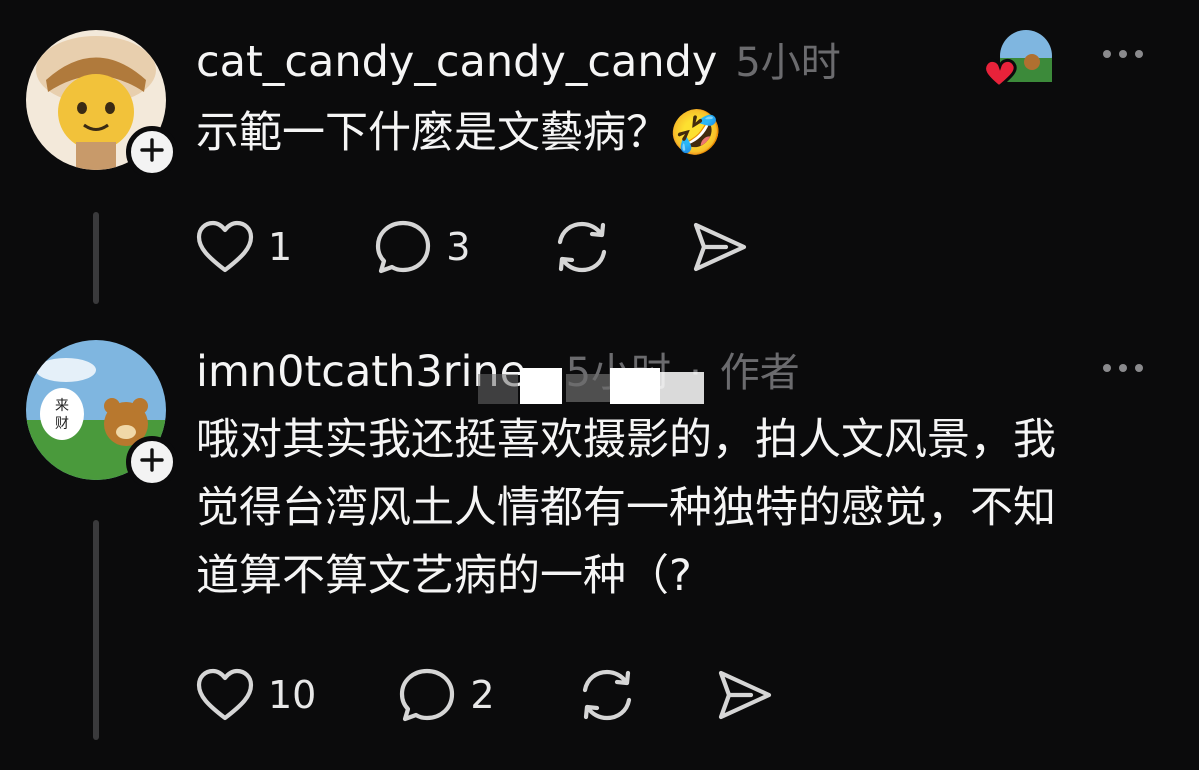  I want to click on post-actions: 1 3, so click(473, 247).